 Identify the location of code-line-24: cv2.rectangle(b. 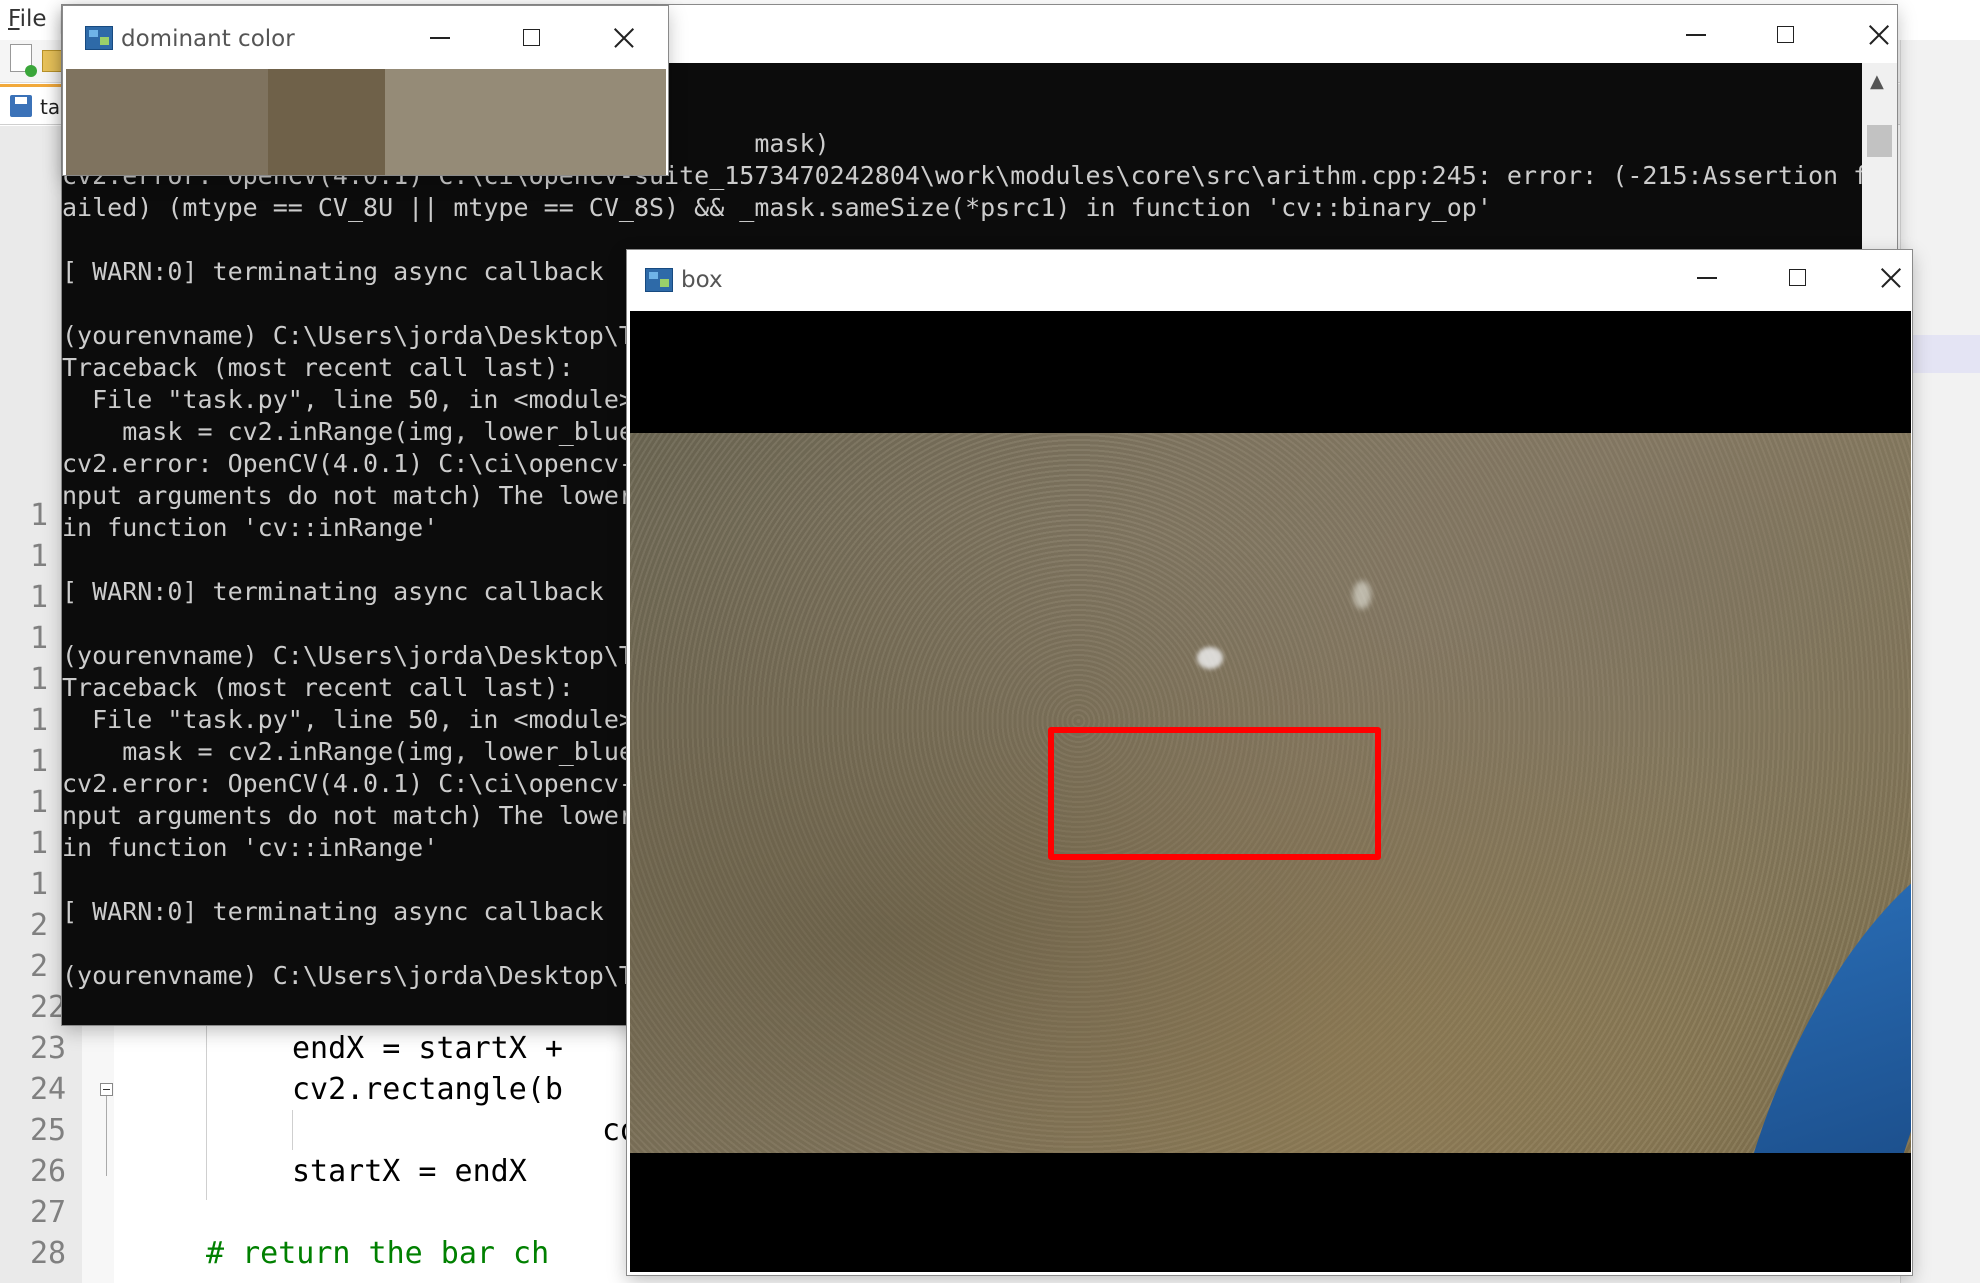
(427, 1089).